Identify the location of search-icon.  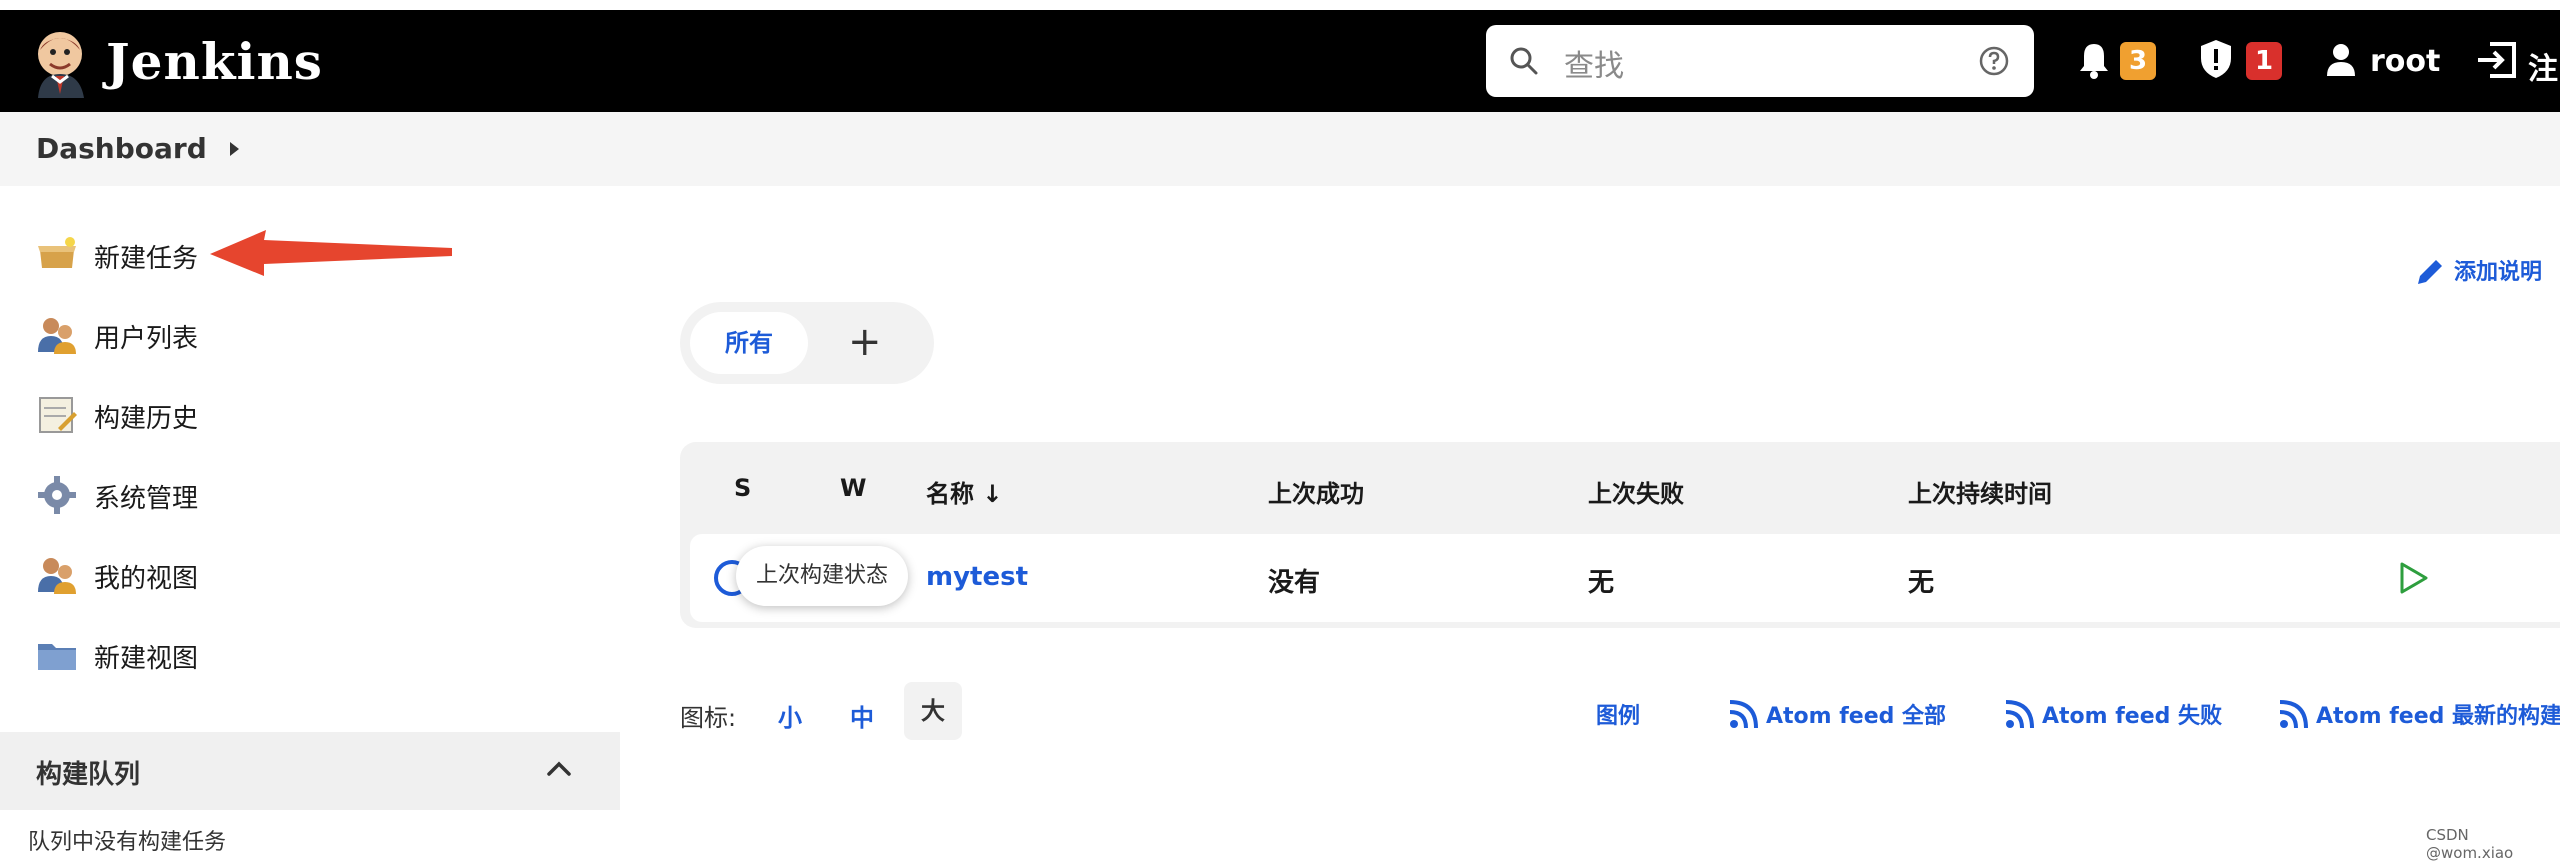
(1524, 61).